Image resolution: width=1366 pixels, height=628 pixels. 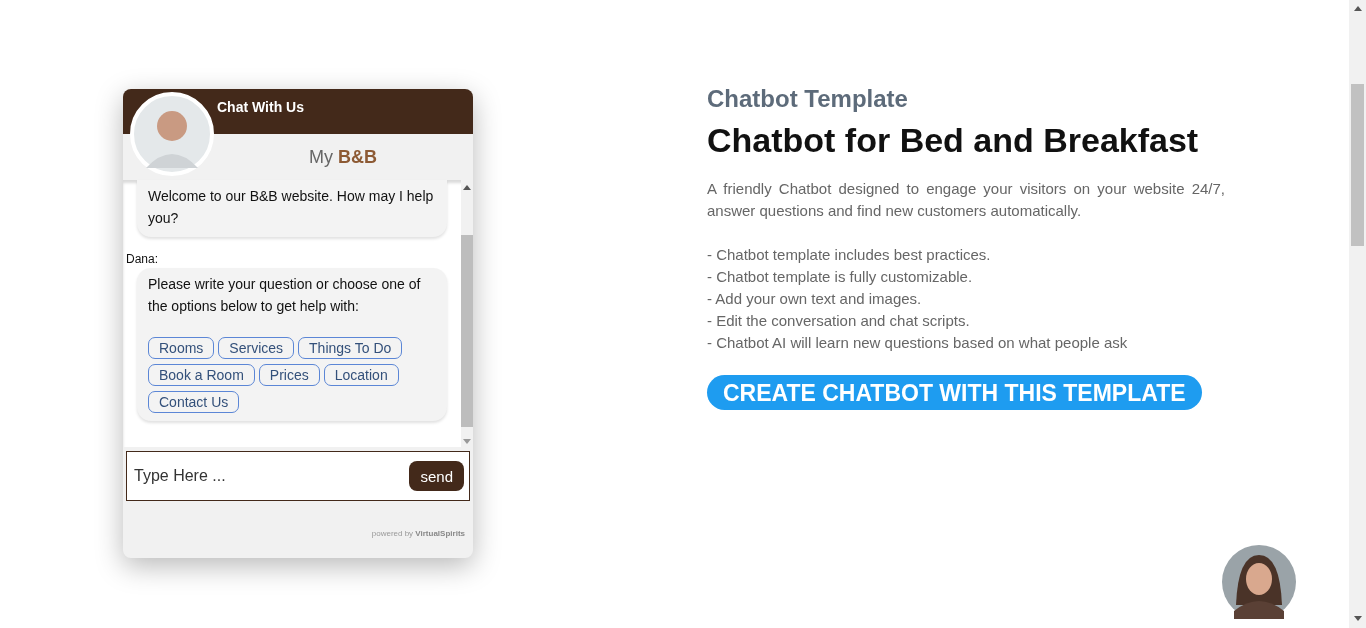 I want to click on send-button: send, so click(x=436, y=476).